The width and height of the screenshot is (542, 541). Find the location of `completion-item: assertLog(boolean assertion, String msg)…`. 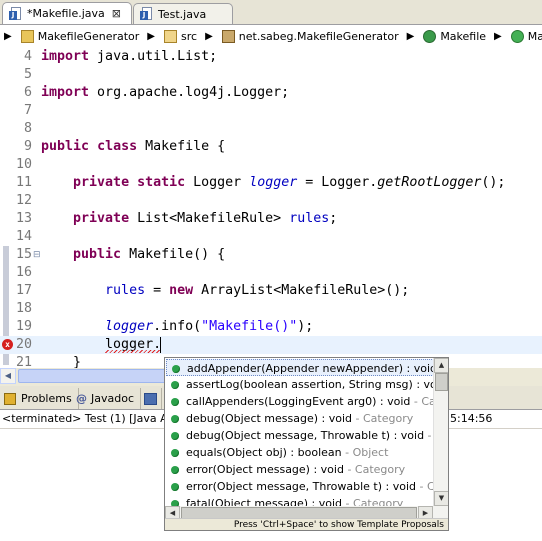

completion-item: assertLog(boolean assertion, String msg)… is located at coordinates (300, 384).